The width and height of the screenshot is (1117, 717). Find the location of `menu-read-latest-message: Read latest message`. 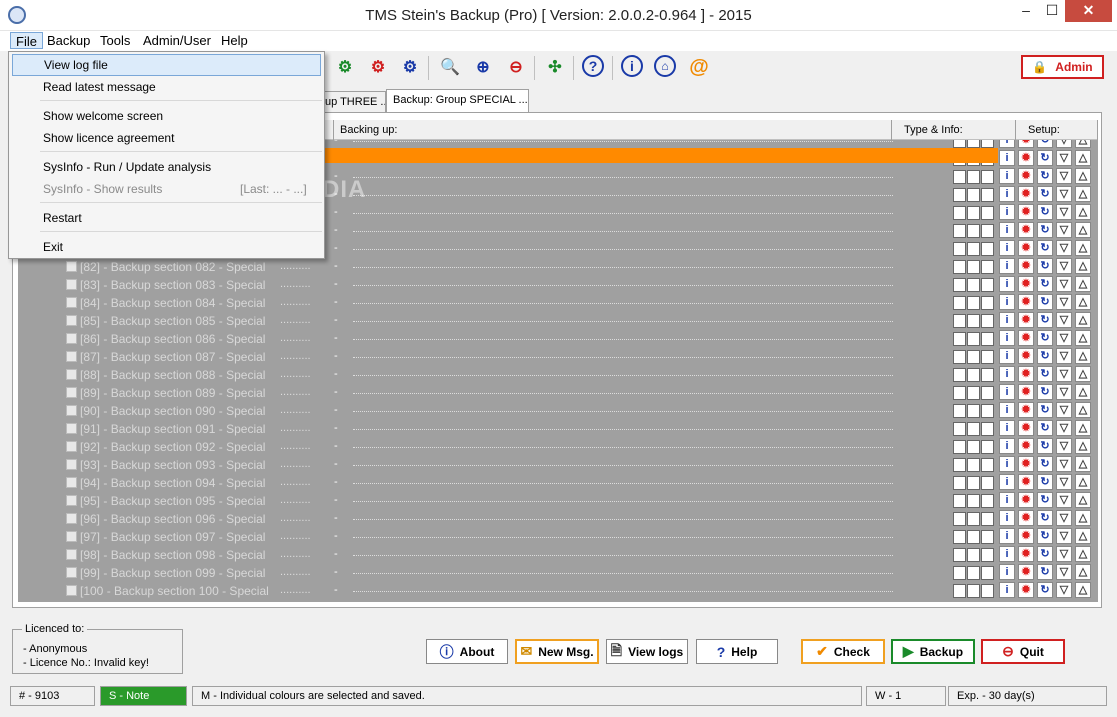

menu-read-latest-message: Read latest message is located at coordinates (166, 87).